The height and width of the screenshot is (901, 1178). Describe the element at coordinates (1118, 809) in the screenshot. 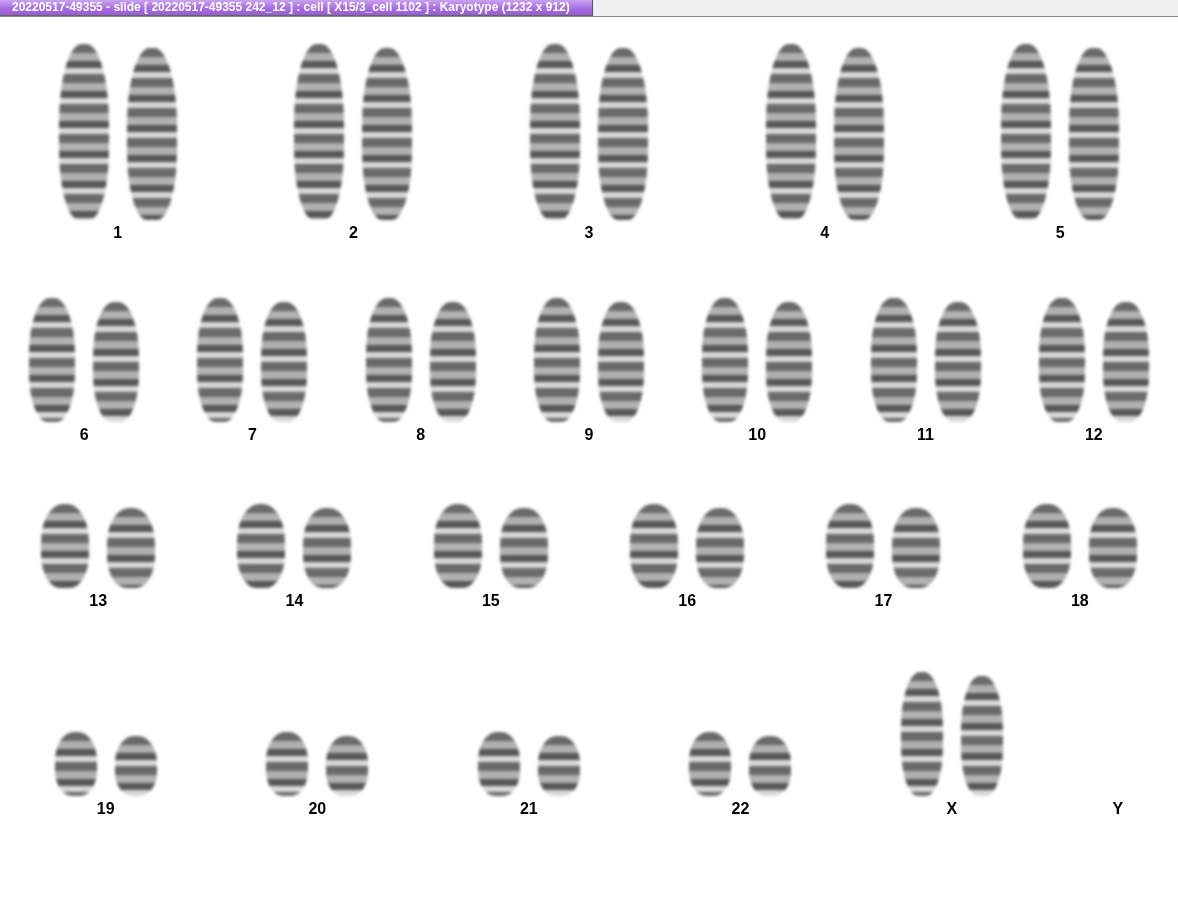

I see `chromosome-label: Y` at that location.